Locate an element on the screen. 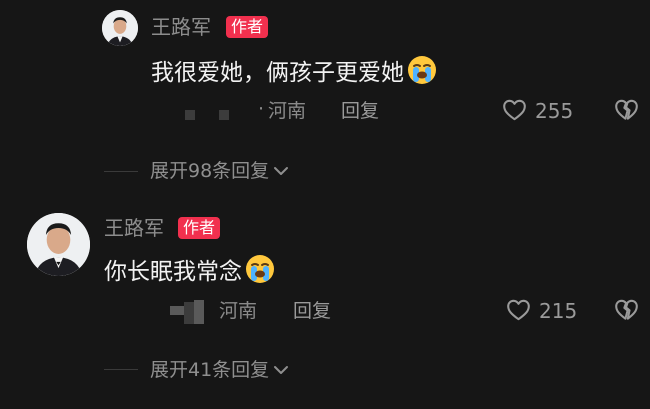  expand-replies-button: 展开41条回复 is located at coordinates (219, 369).